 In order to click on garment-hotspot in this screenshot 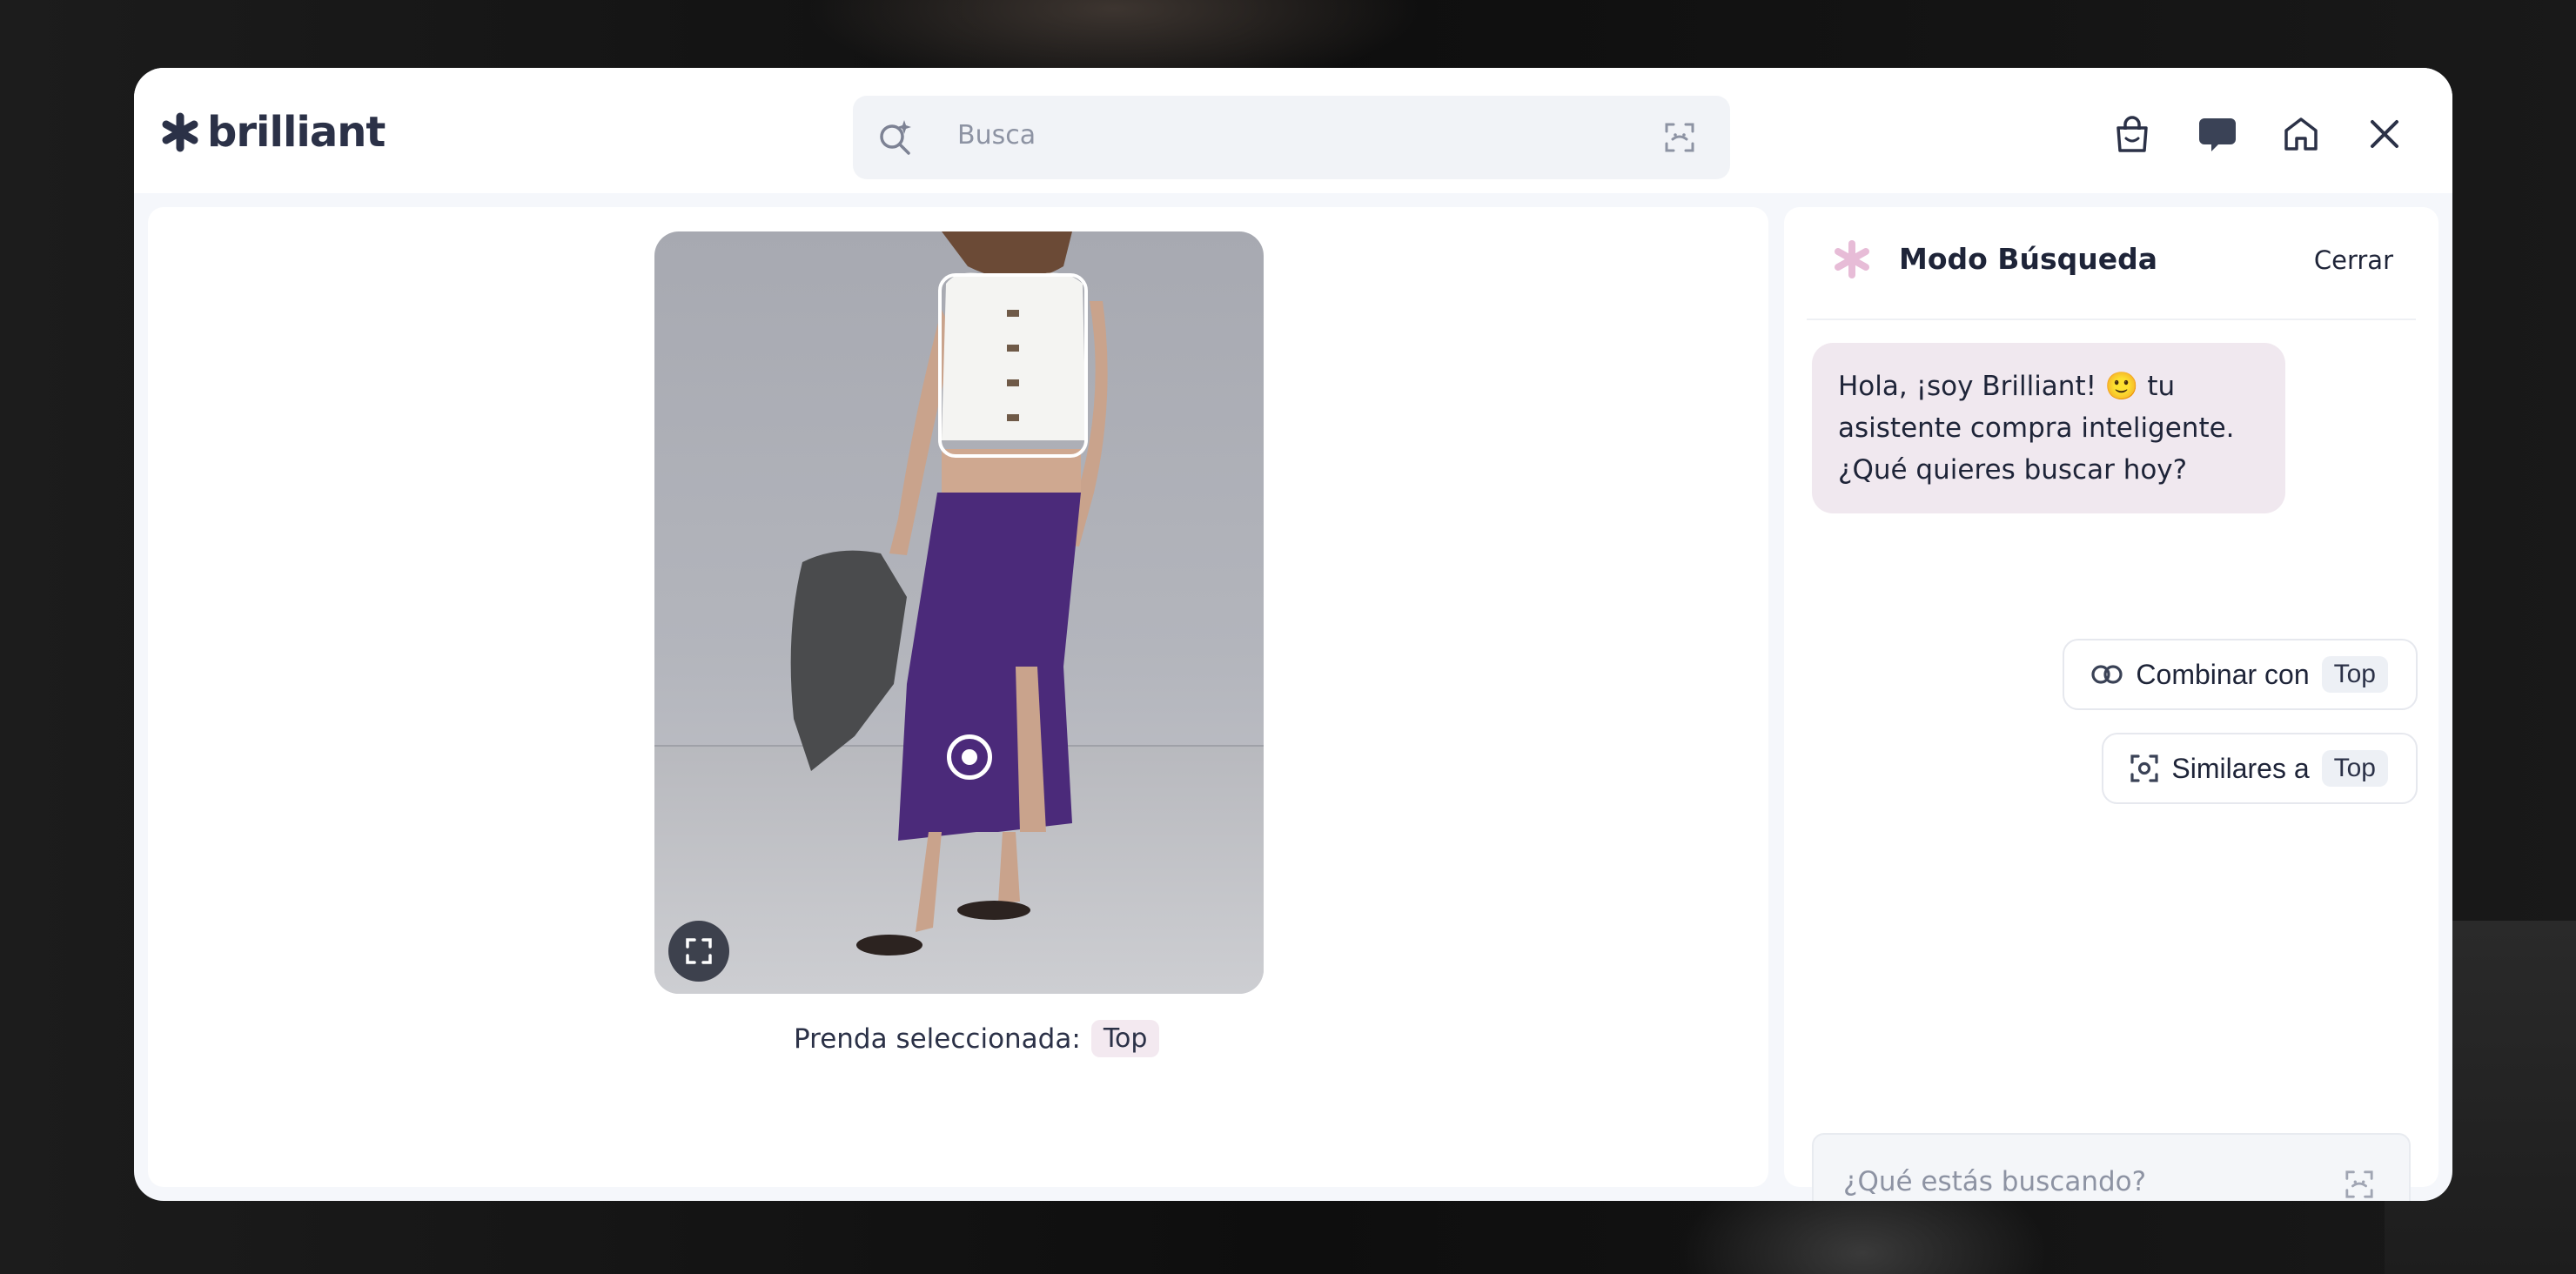, I will do `click(969, 757)`.